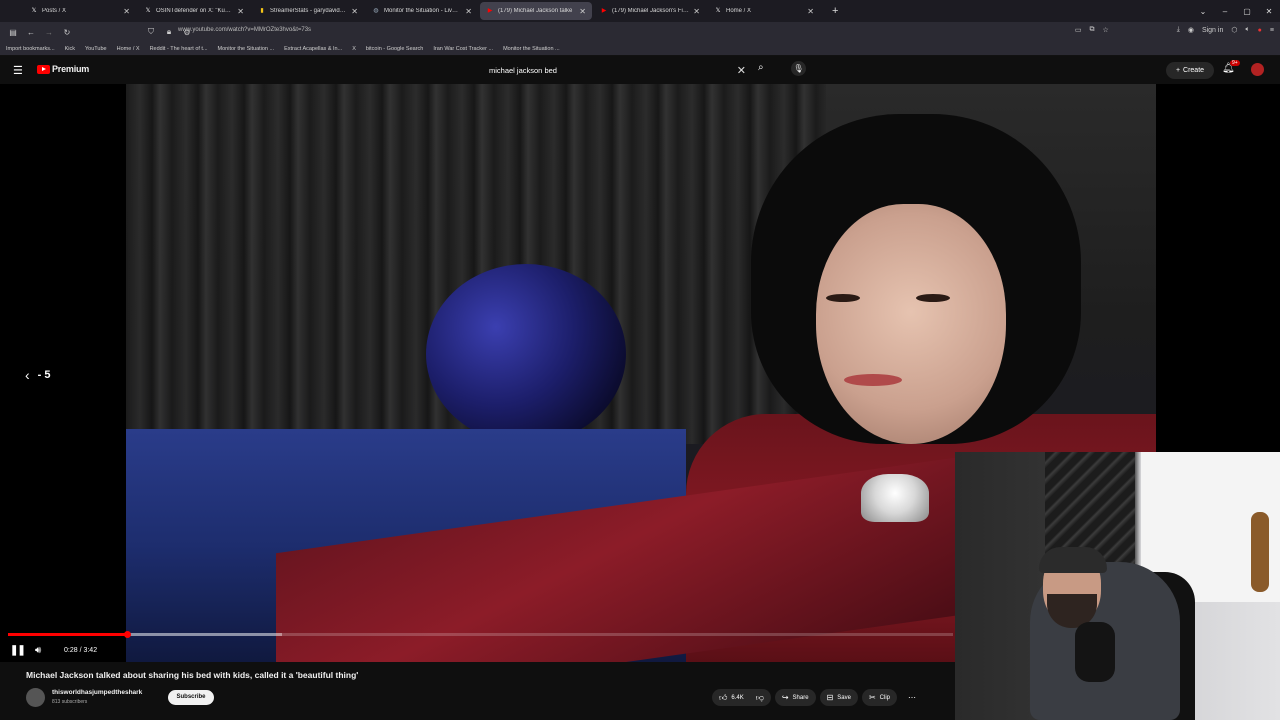  I want to click on browser-tab: 𝕏 OSINTdefender on X: "Kuwait's ✕, so click(194, 11).